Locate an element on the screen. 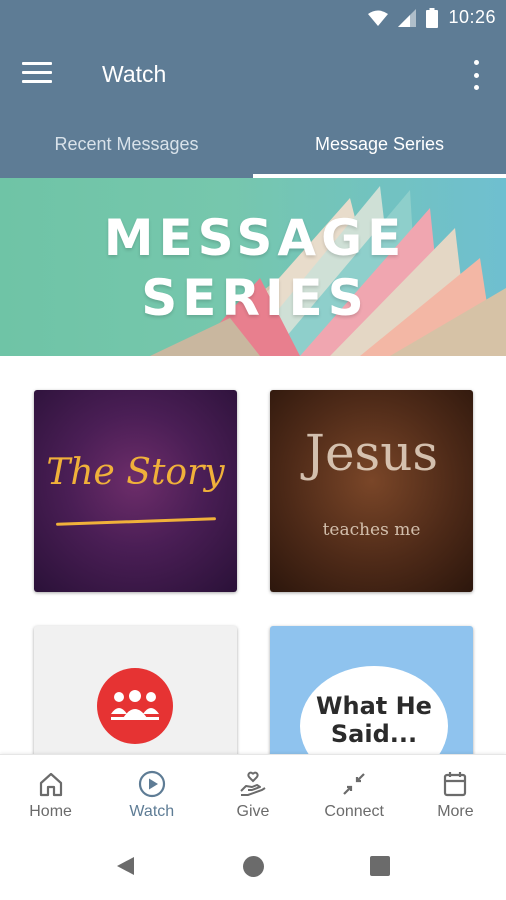 This screenshot has height=900, width=506. back-icon is located at coordinates (125, 866).